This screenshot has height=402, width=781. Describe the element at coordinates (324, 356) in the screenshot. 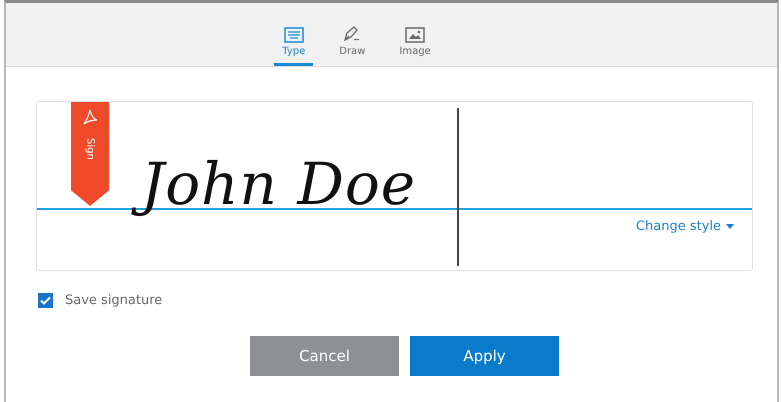

I see `cancel-button: Cancel` at that location.